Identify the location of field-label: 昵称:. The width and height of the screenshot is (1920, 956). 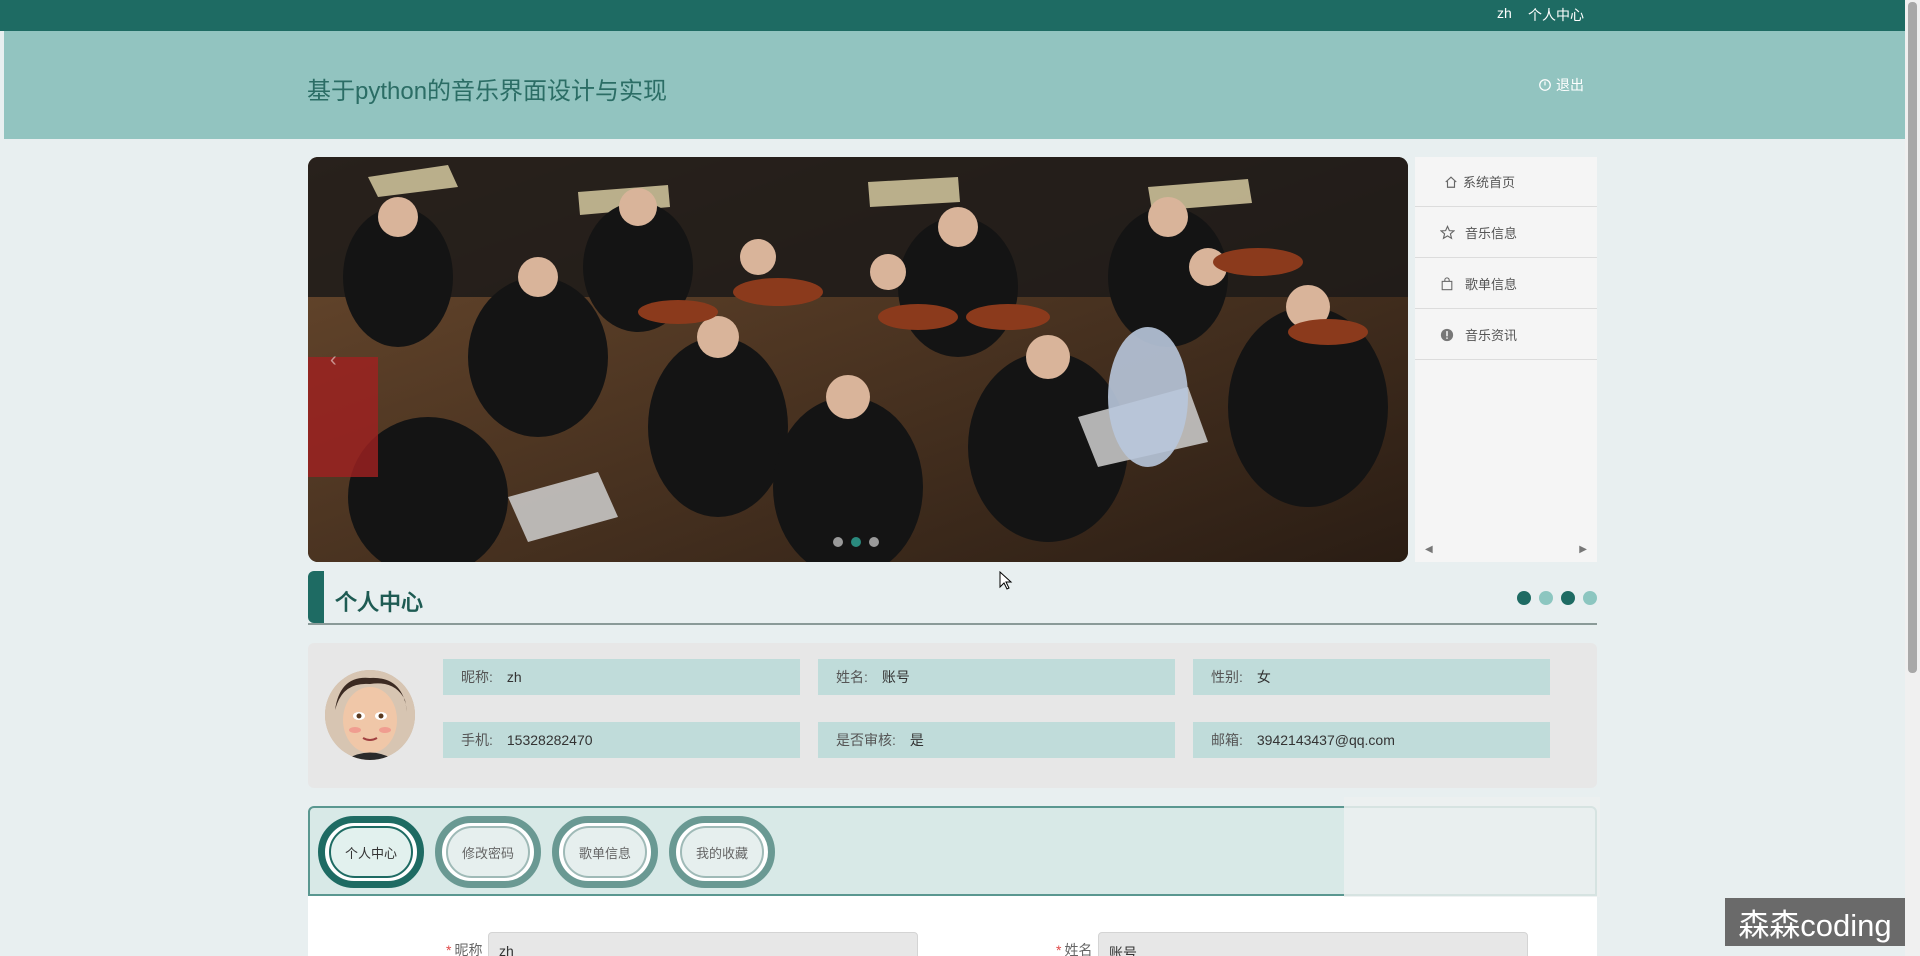
(477, 677).